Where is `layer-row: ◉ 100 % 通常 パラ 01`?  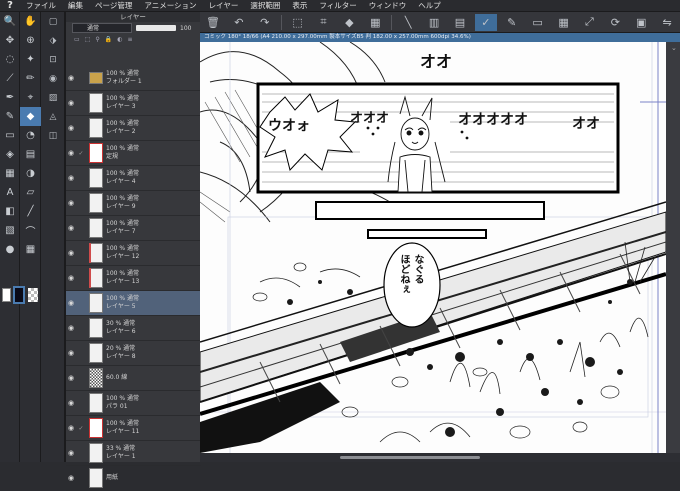
layer-row: ◉ 100 % 通常 パラ 01 is located at coordinates (133, 403).